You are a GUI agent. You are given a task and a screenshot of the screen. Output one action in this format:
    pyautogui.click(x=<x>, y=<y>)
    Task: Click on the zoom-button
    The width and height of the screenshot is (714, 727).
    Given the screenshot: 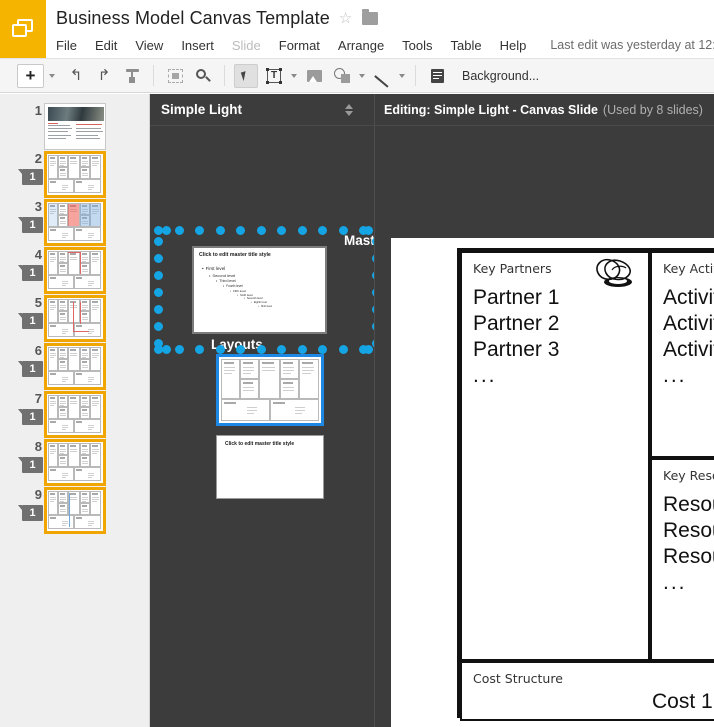 What is the action you would take?
    pyautogui.click(x=203, y=76)
    